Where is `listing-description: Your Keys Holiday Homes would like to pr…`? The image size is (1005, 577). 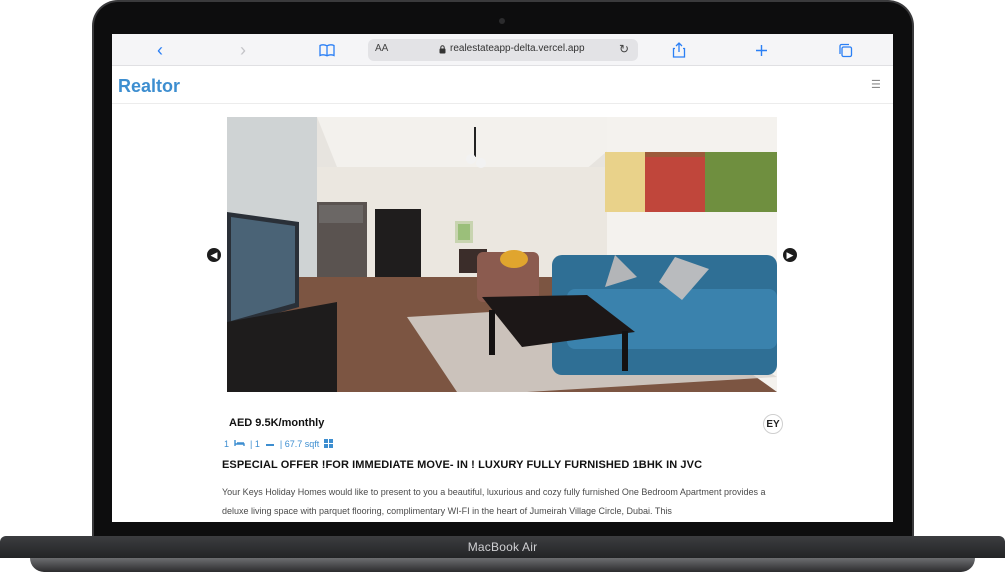 listing-description: Your Keys Holiday Homes would like to pr… is located at coordinates (494, 501).